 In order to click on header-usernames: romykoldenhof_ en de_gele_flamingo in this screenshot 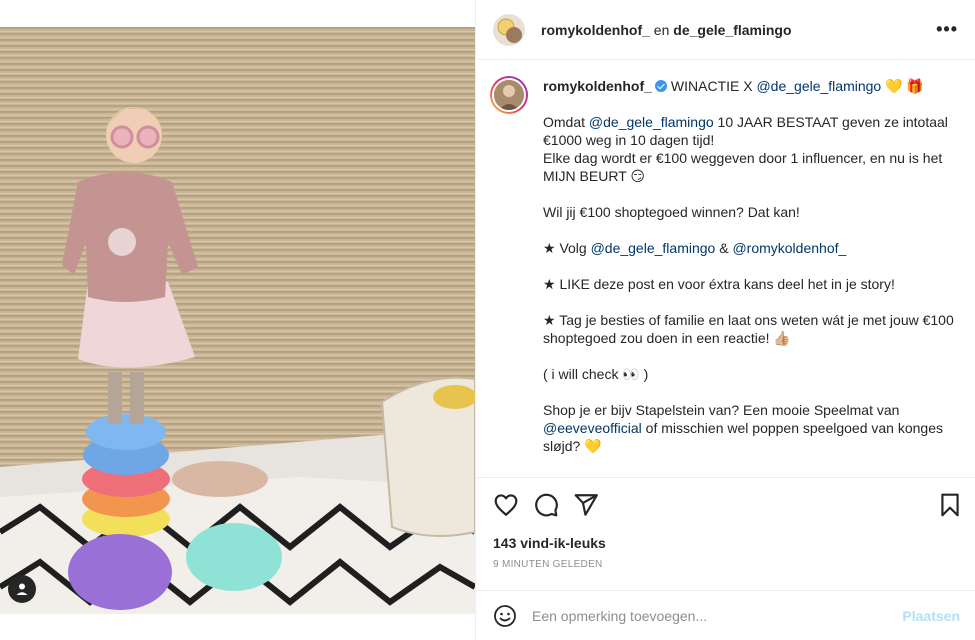, I will do `click(666, 30)`.